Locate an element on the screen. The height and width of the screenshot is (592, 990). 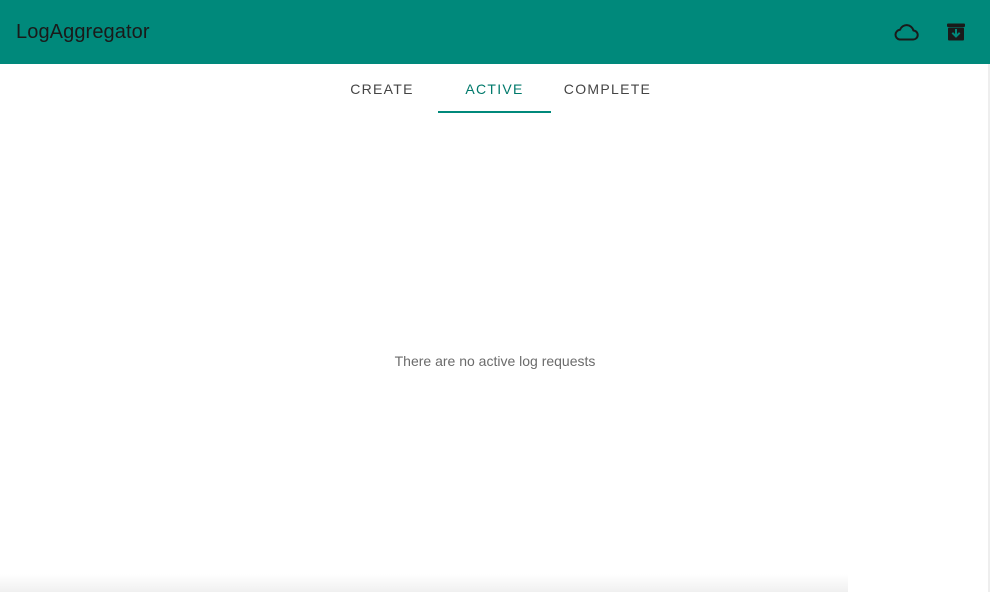
bottom-shadow is located at coordinates (424, 583).